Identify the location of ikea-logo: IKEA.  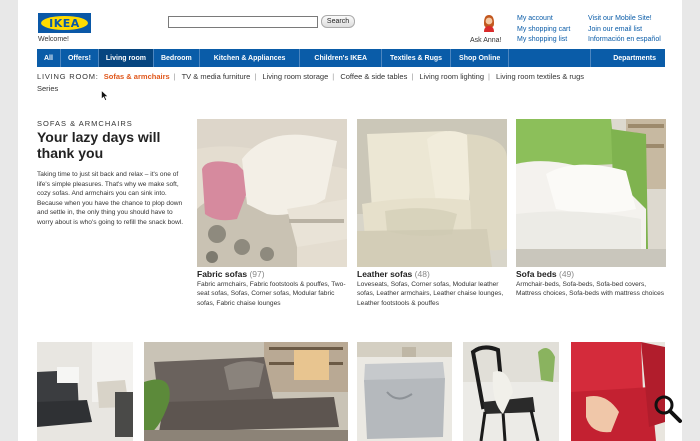
(64, 23).